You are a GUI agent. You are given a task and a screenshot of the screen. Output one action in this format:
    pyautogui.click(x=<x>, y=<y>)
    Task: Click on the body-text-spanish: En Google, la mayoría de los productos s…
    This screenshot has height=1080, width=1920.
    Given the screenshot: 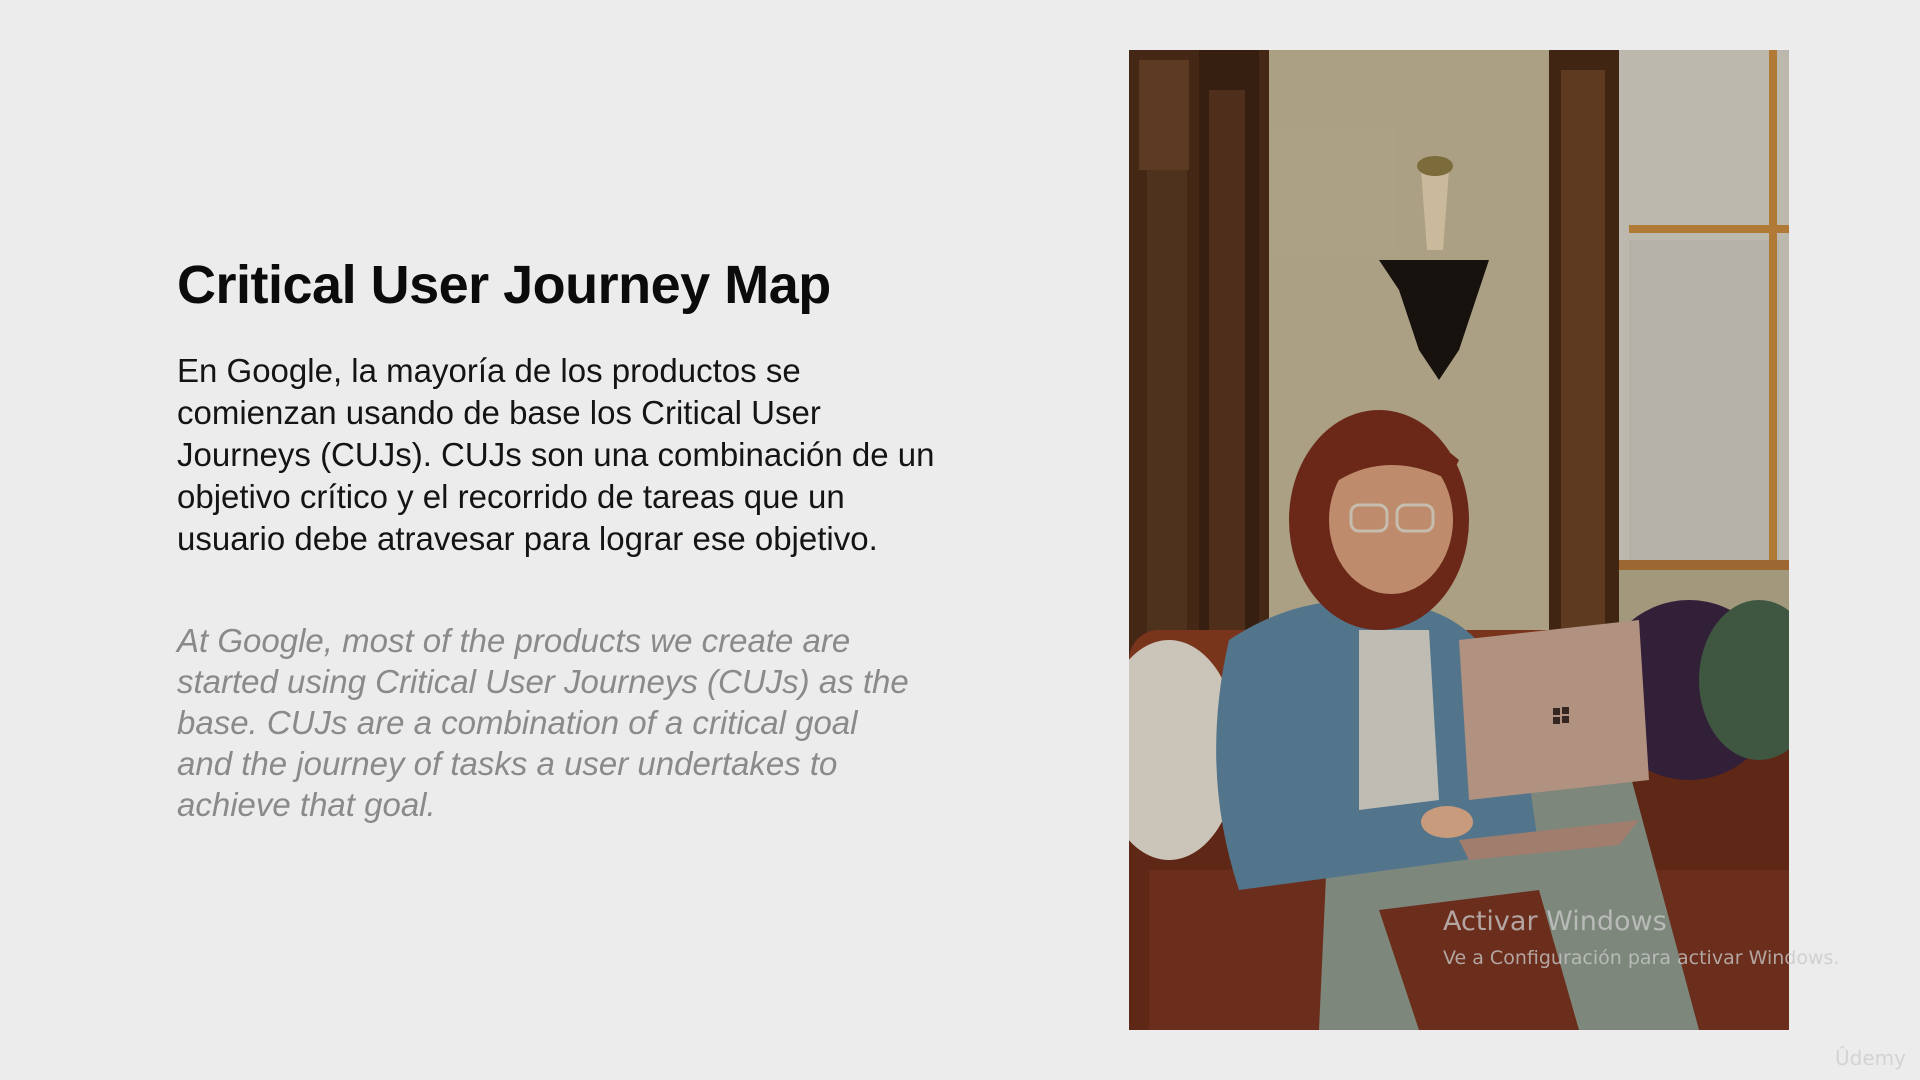 What is the action you would take?
    pyautogui.click(x=556, y=454)
    